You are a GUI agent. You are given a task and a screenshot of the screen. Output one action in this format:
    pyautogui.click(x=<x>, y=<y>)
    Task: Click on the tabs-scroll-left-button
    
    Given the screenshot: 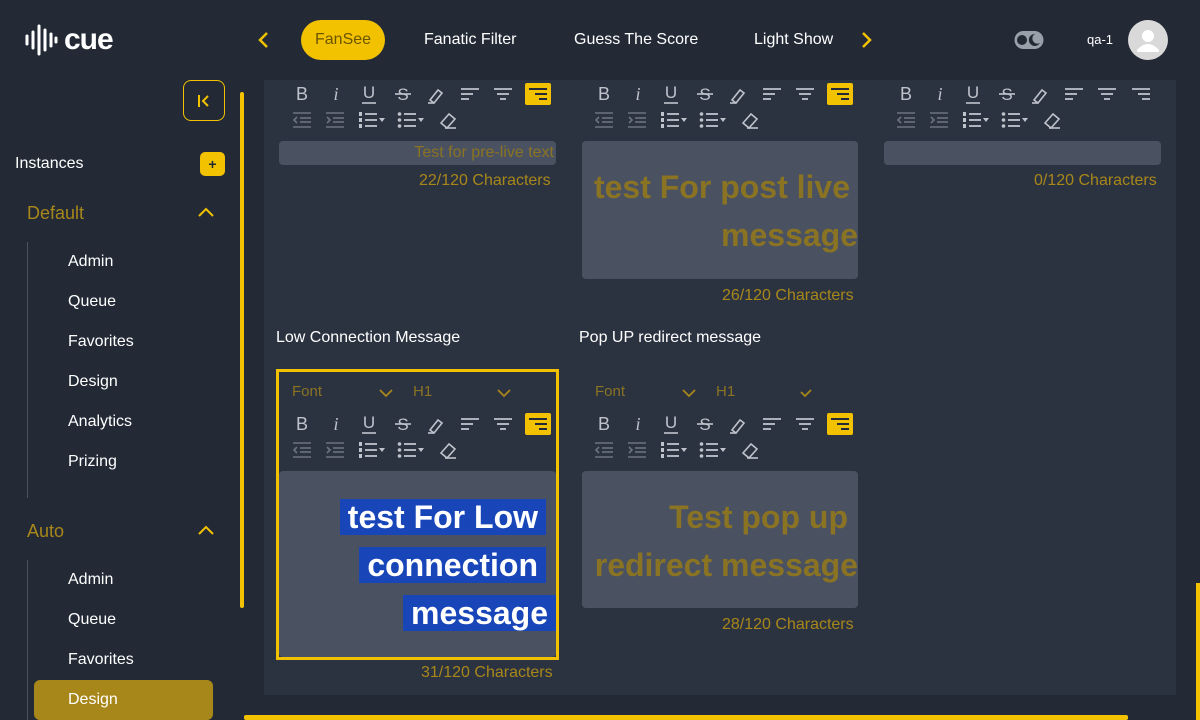 What is the action you would take?
    pyautogui.click(x=264, y=40)
    